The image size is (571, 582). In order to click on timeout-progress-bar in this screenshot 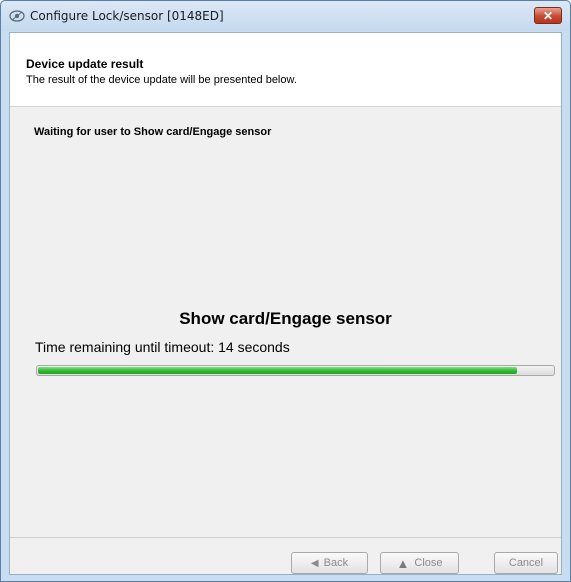, I will do `click(295, 370)`.